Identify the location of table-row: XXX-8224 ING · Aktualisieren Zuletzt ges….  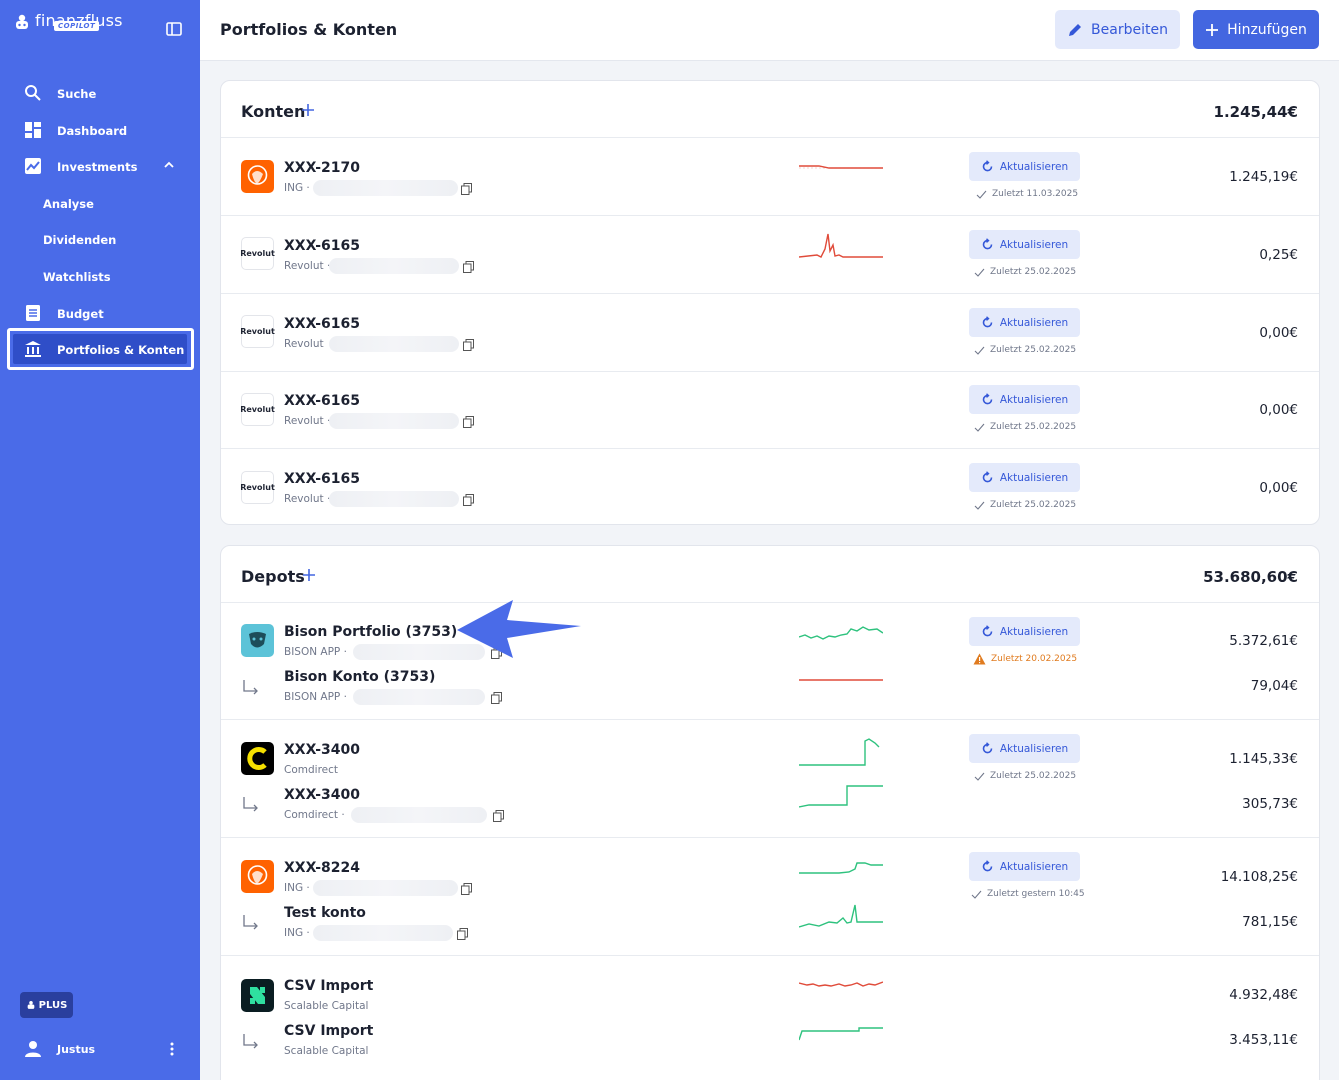
(770, 897).